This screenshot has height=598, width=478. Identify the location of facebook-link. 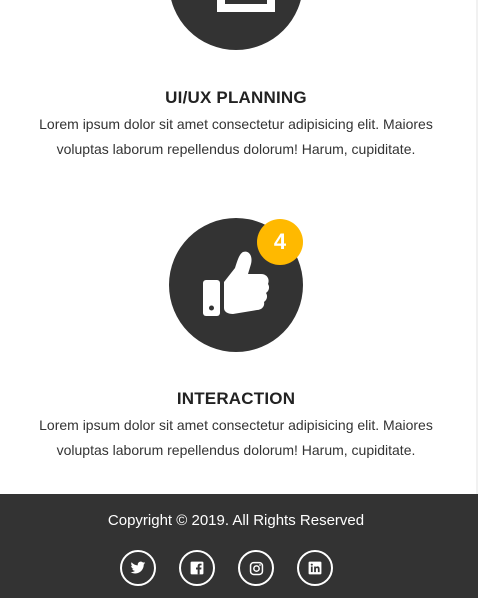
(197, 568).